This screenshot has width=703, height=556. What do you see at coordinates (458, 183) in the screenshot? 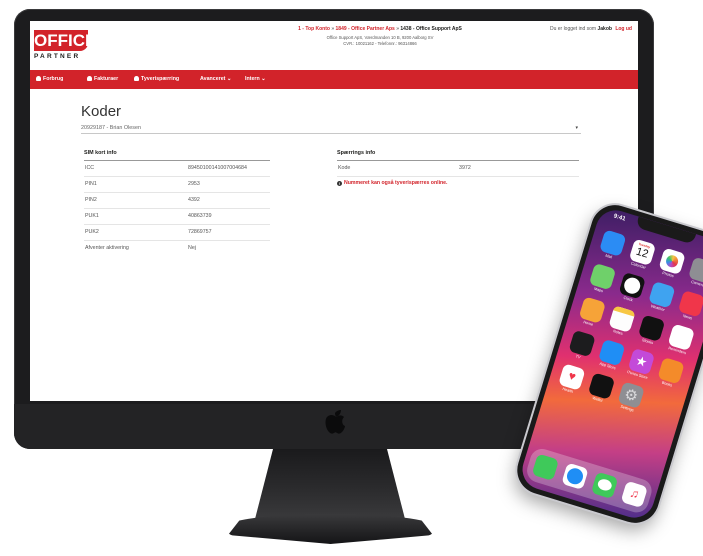
I see `online-block-note: ! Nummeret kan også tyverispærres online.` at bounding box center [458, 183].